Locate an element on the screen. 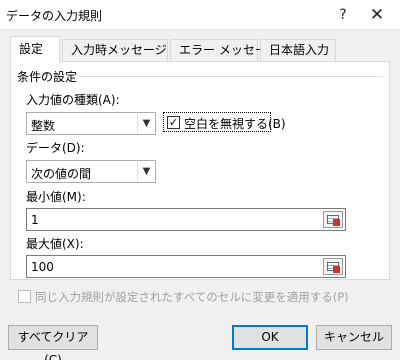 Image resolution: width=400 pixels, height=360 pixels. min-label: 最小値(M): is located at coordinates (56, 197).